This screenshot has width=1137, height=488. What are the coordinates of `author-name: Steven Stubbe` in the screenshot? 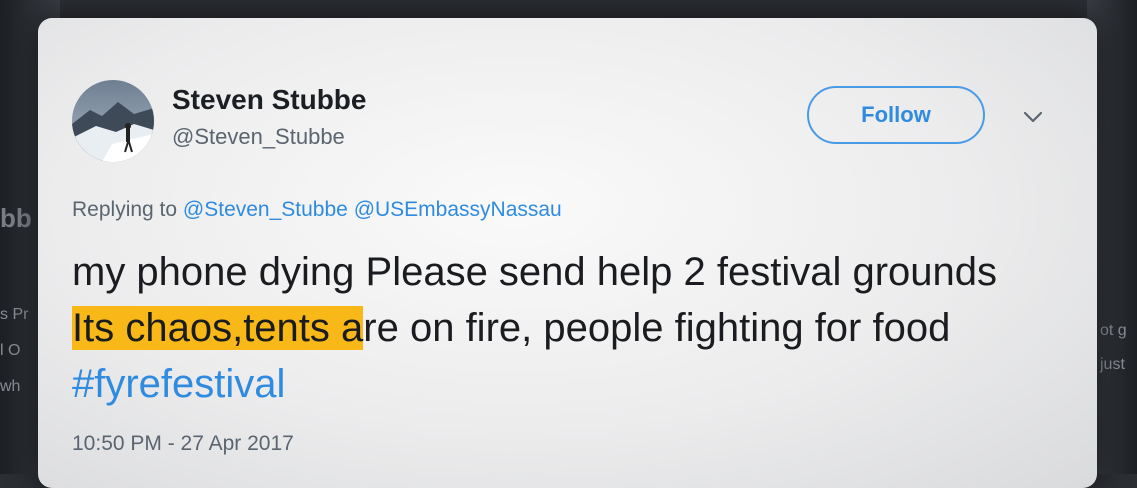 It's located at (269, 100).